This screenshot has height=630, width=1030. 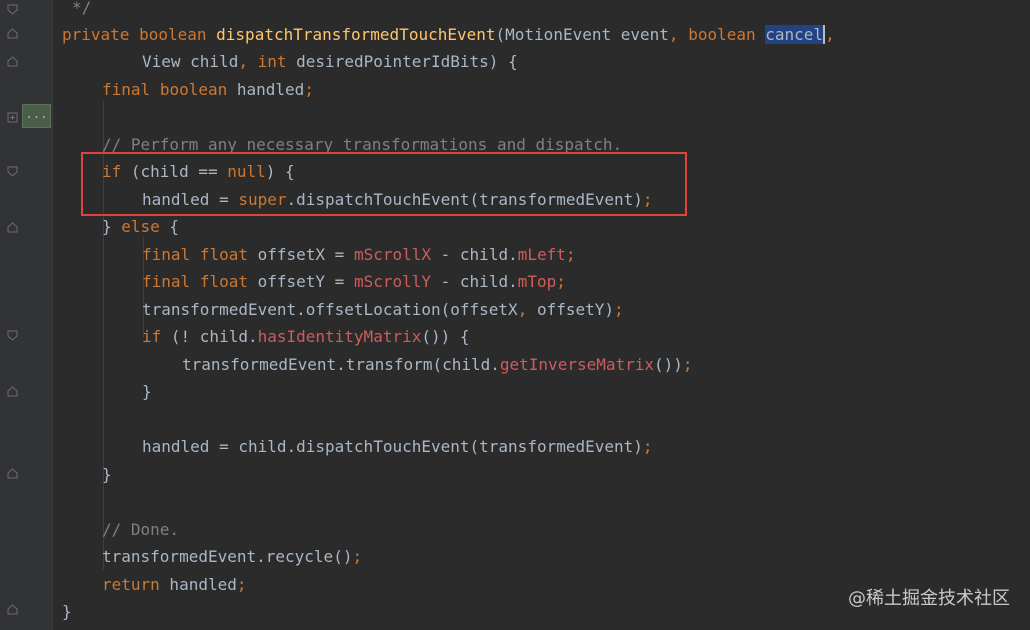 I want to click on code-line: transformedEvent.recycle();, so click(x=232, y=556).